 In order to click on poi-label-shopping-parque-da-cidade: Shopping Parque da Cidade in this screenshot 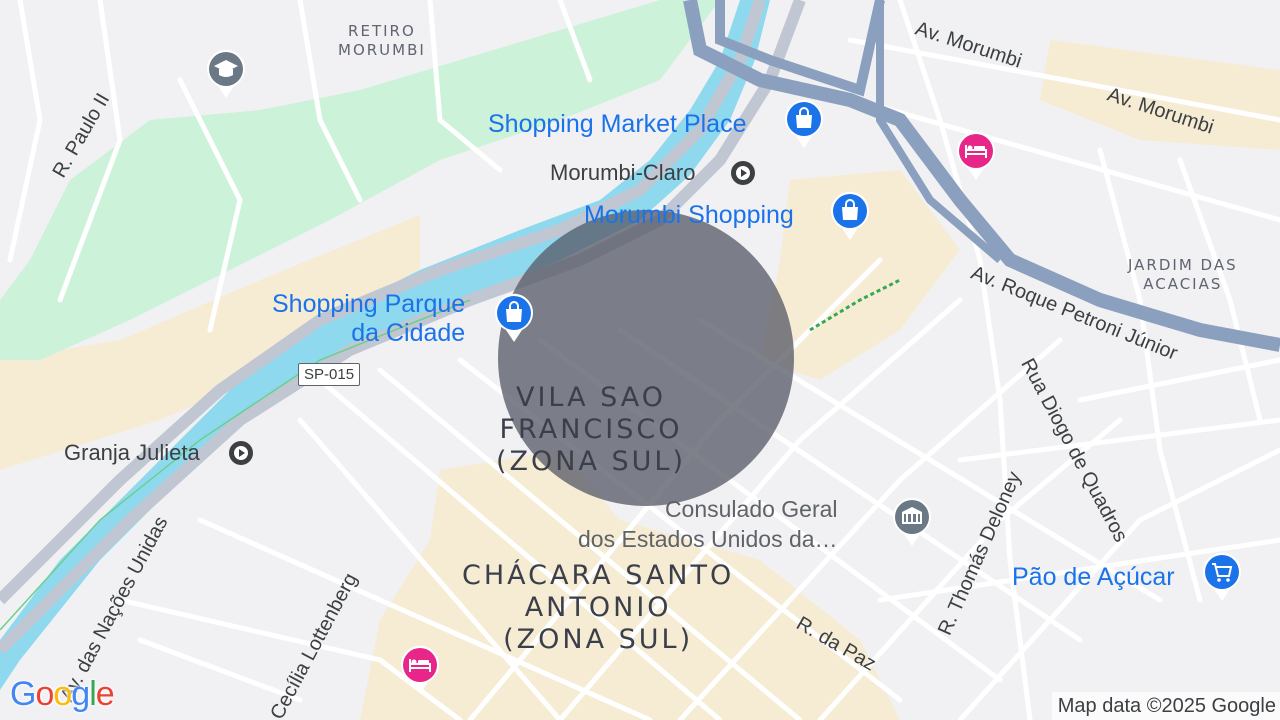, I will do `click(368, 319)`.